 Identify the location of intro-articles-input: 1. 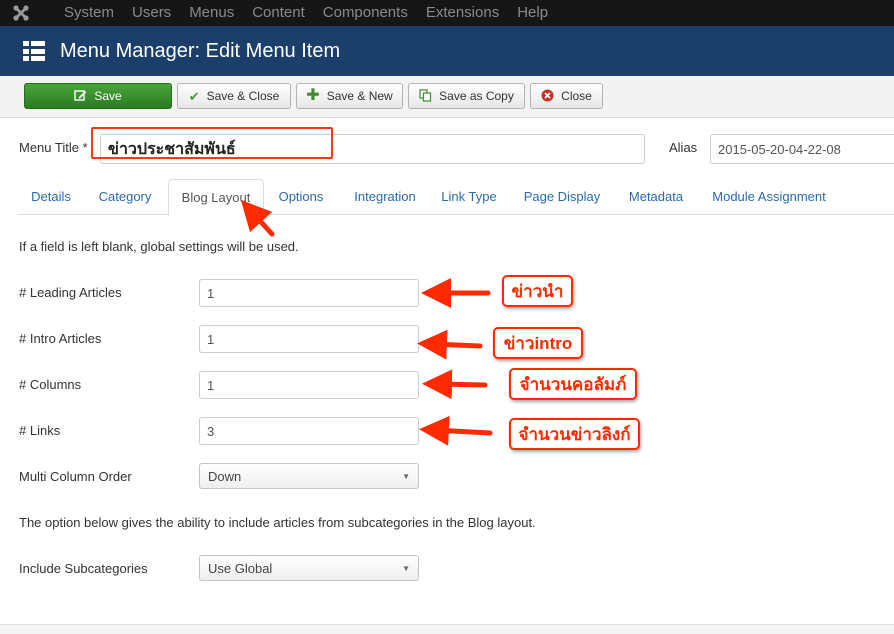
(309, 339).